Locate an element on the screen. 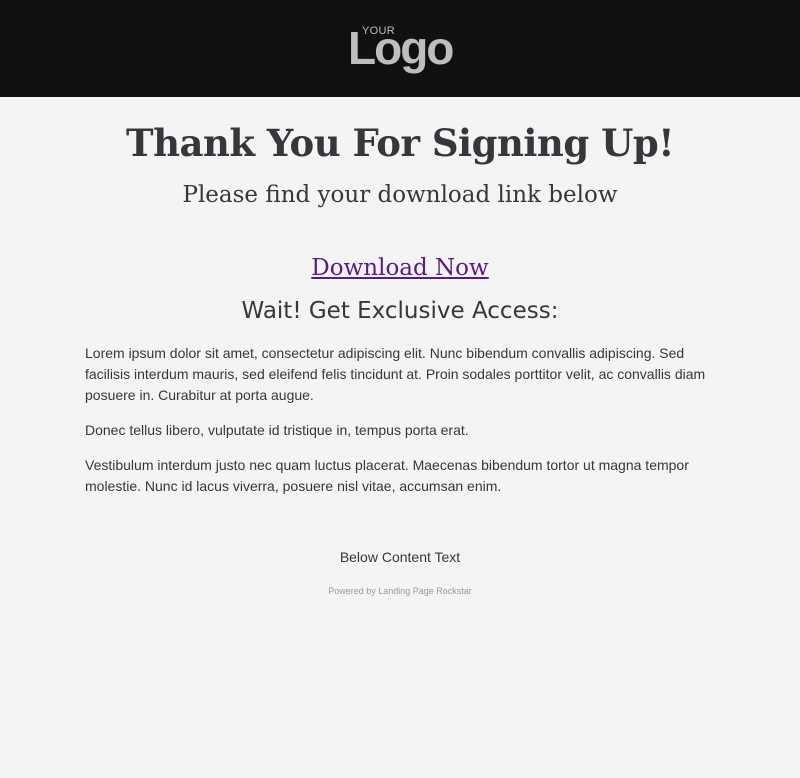 The image size is (800, 778). download-now-link: Download Now is located at coordinates (399, 268).